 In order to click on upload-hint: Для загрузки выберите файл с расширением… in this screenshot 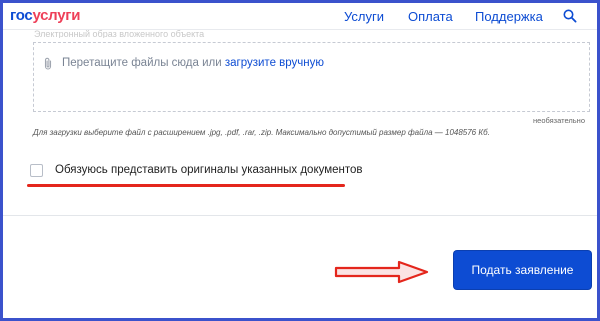, I will do `click(261, 132)`.